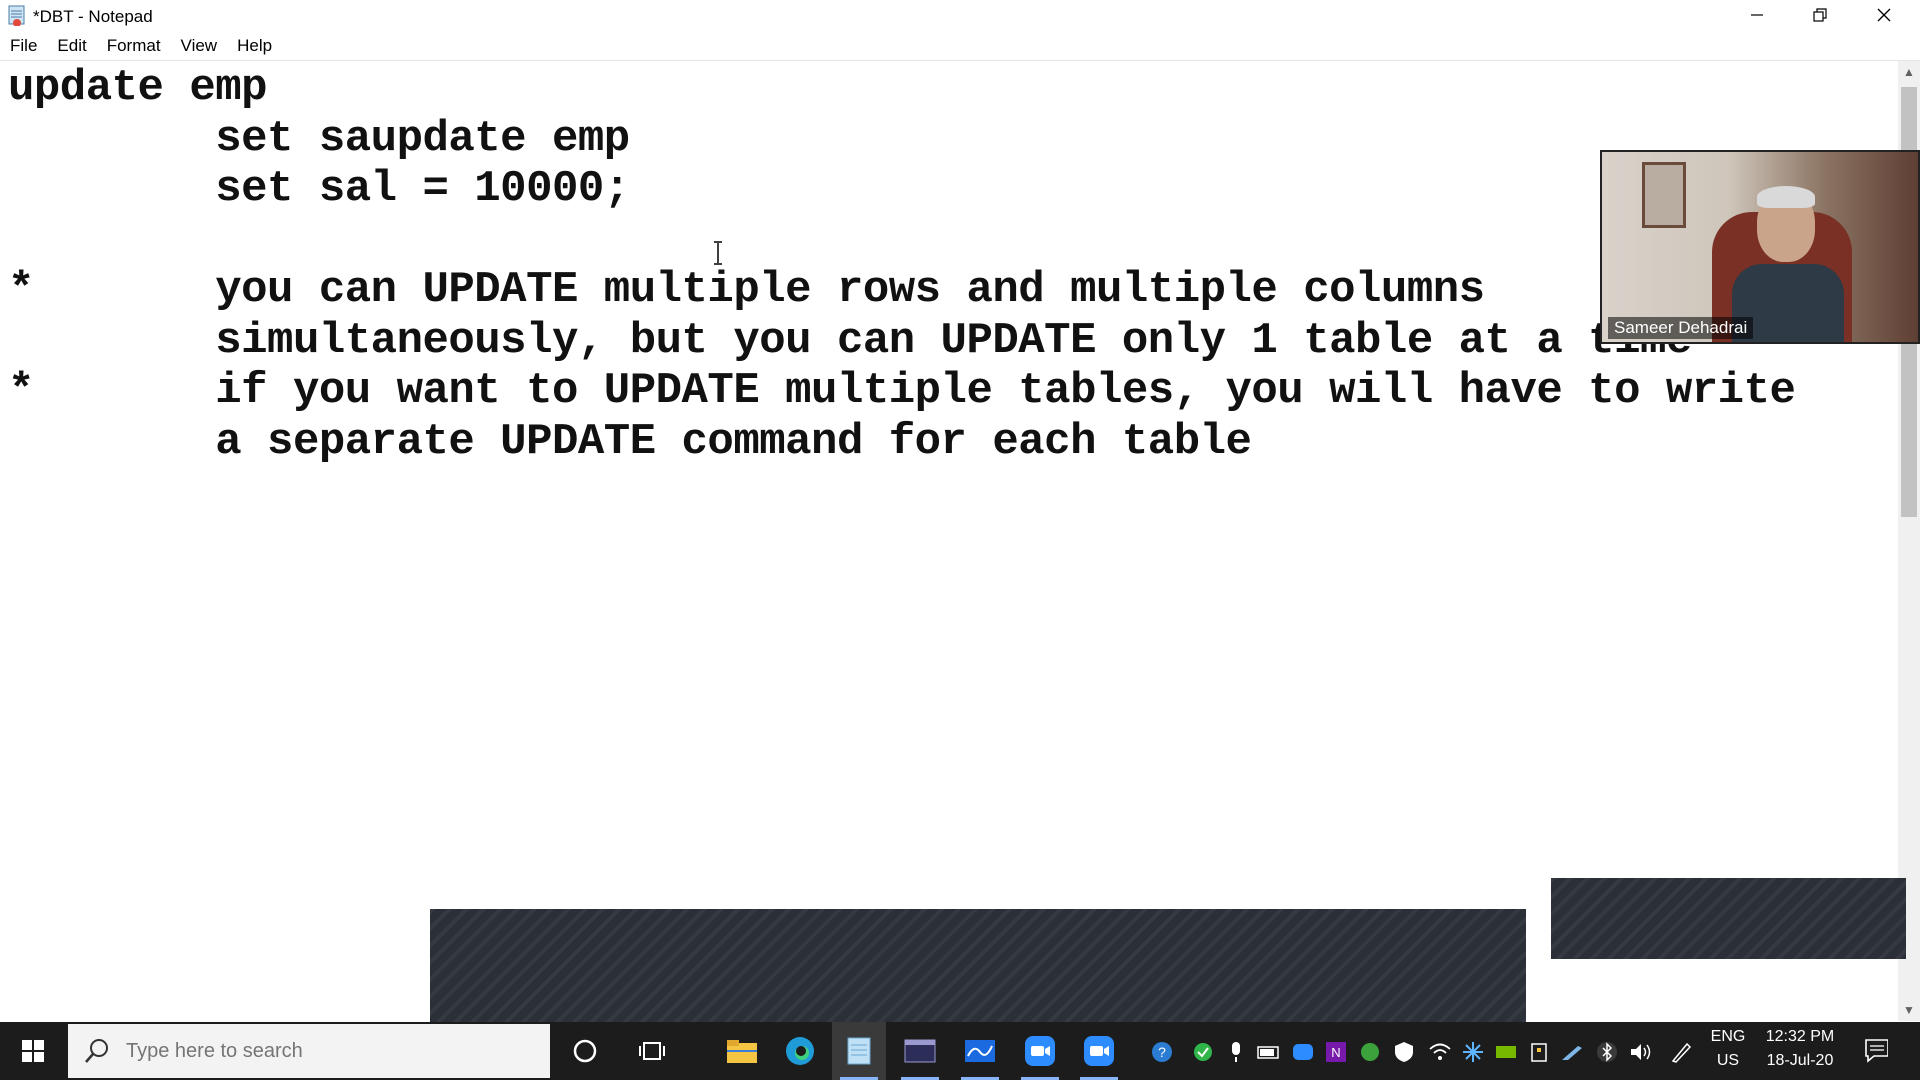  I want to click on terminal-icon, so click(920, 1051).